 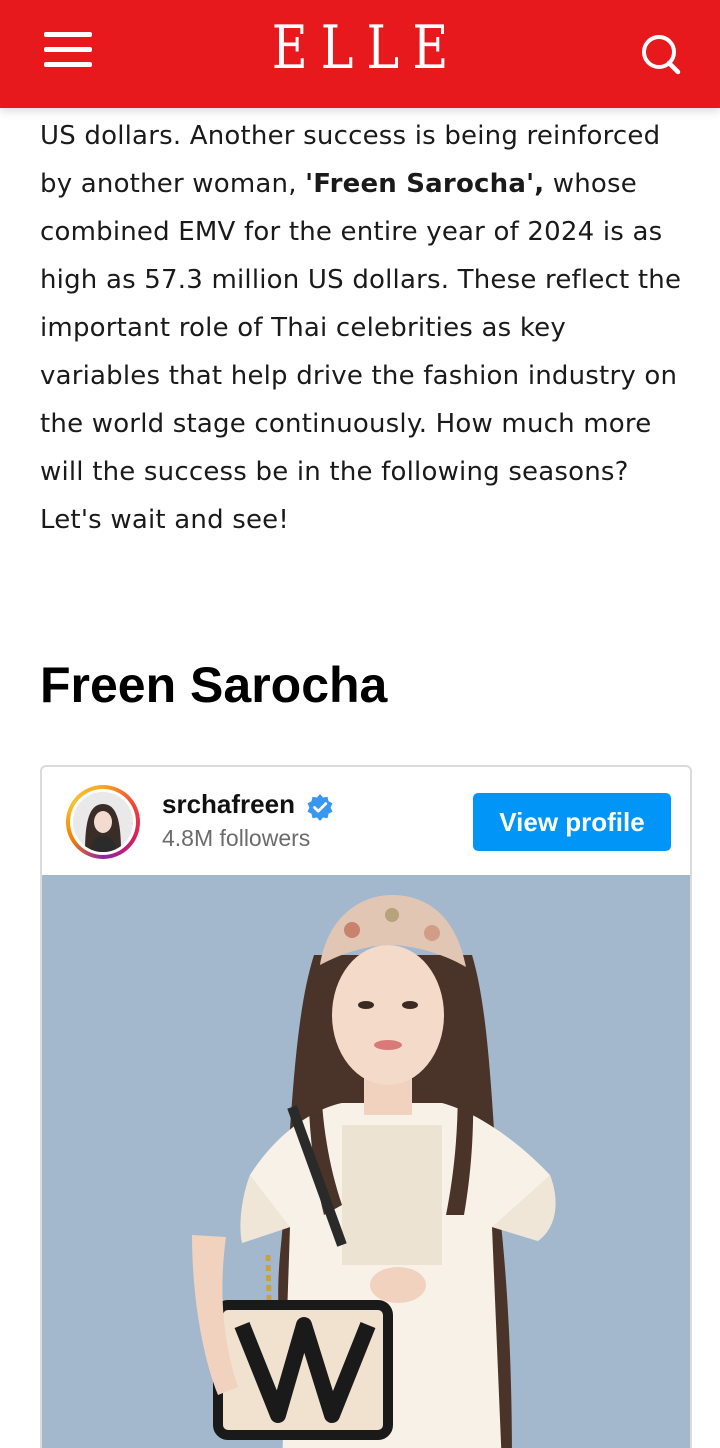 I want to click on article-bold-name: 'Freen Sarocha',, so click(x=425, y=184).